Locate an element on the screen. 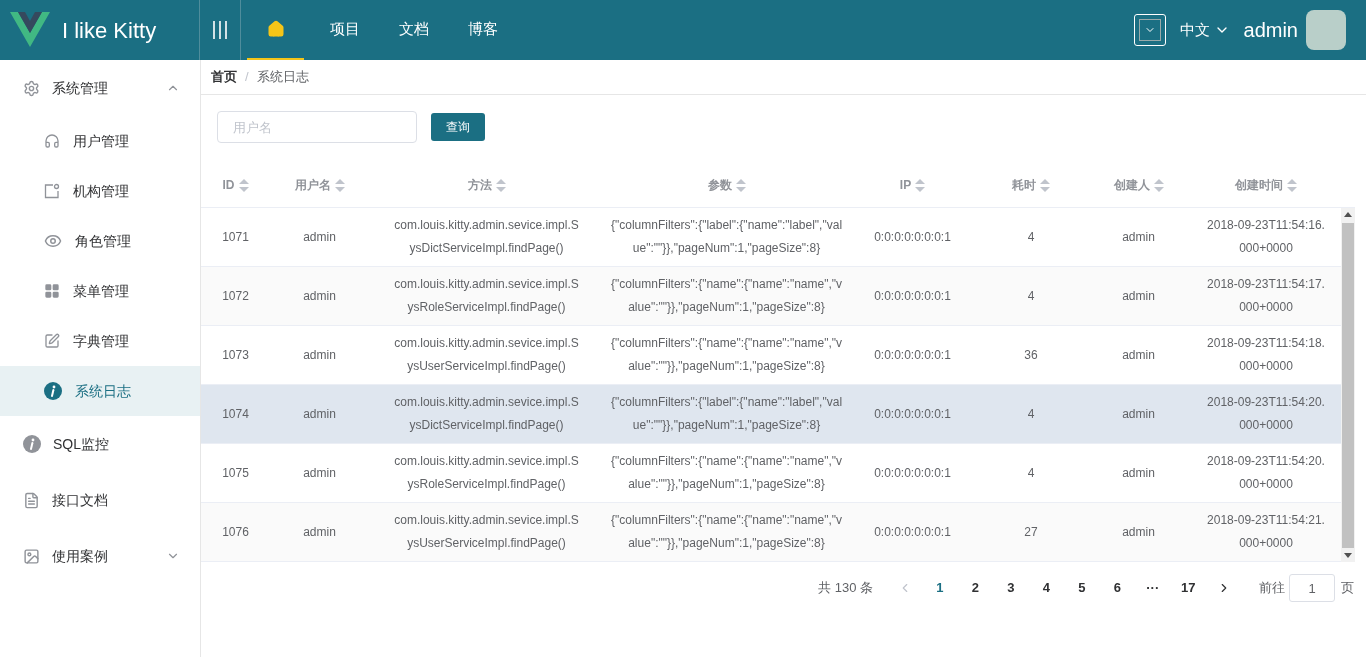 This screenshot has width=1366, height=657. page-number: 5 is located at coordinates (1082, 588).